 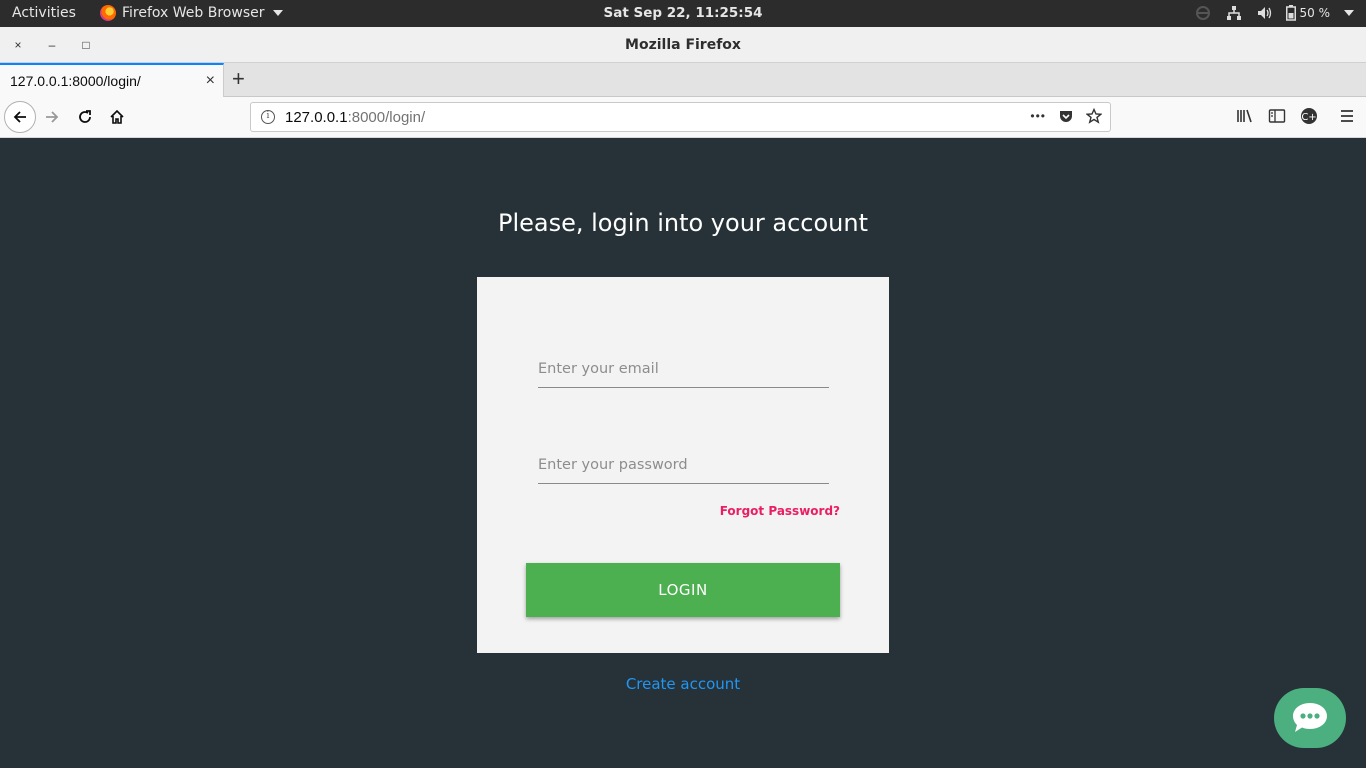 I want to click on extension-icon: C+, so click(x=1309, y=116).